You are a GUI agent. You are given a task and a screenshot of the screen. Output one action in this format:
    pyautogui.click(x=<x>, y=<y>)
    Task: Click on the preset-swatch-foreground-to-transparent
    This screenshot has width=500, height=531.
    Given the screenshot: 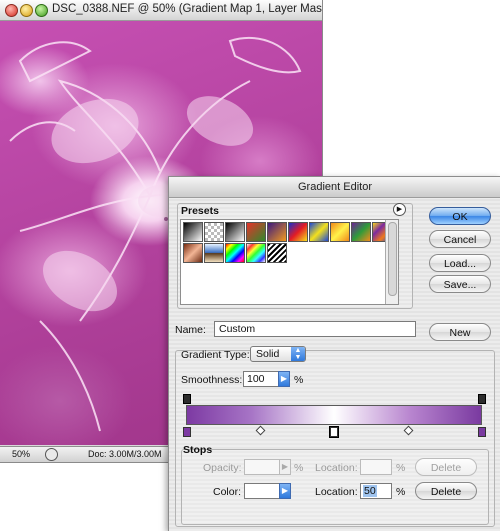 What is the action you would take?
    pyautogui.click(x=214, y=232)
    